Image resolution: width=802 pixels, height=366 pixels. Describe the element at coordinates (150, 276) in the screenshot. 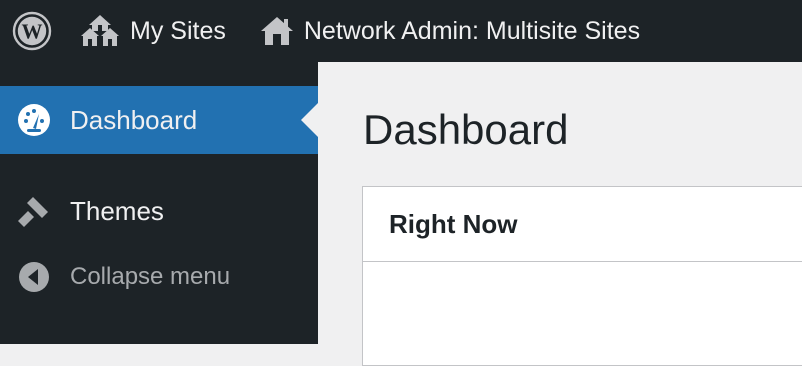

I see `collapse-menu-label: Collapse menu` at that location.